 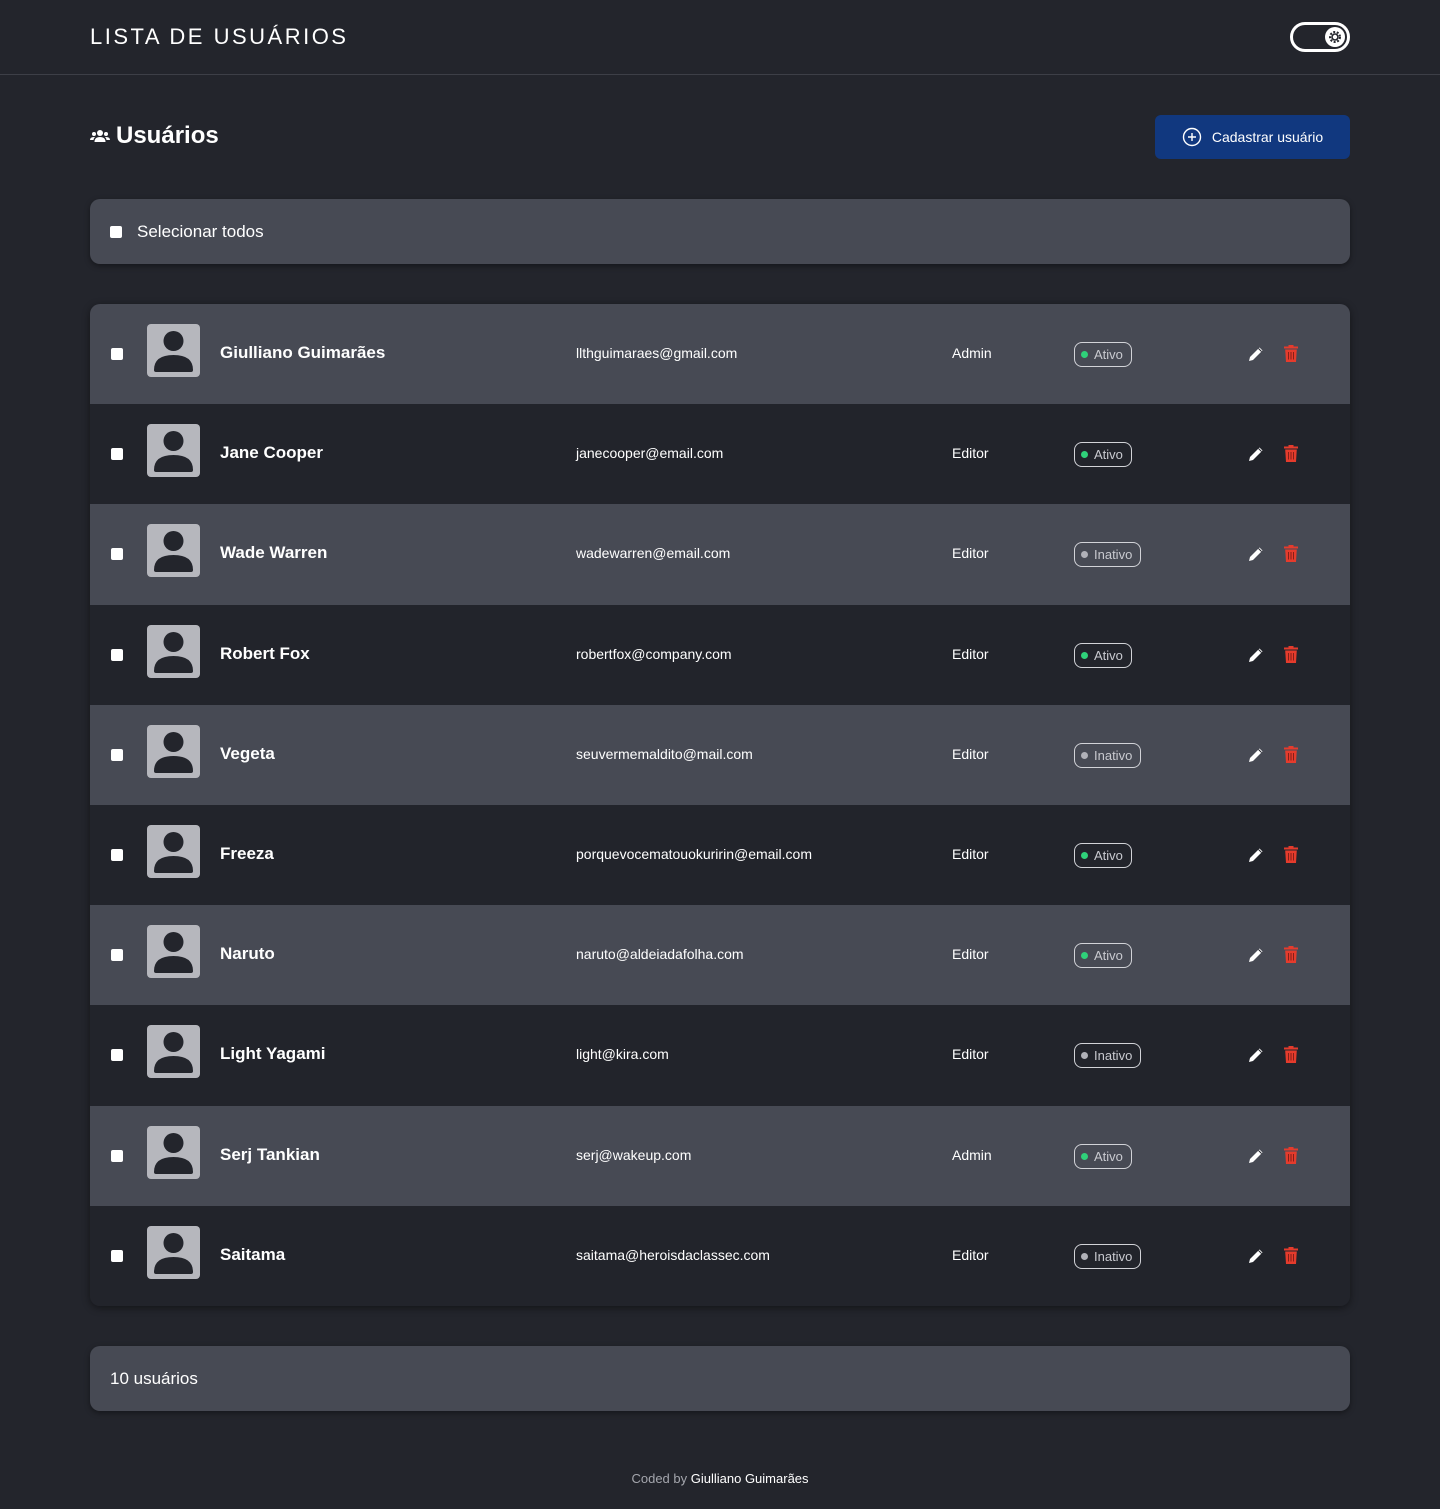 I want to click on user-name: Serj Tankian, so click(x=270, y=1154).